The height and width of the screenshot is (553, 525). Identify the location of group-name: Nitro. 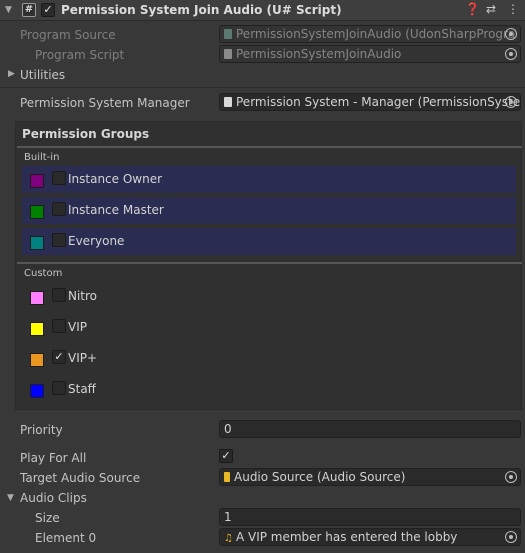
(83, 296).